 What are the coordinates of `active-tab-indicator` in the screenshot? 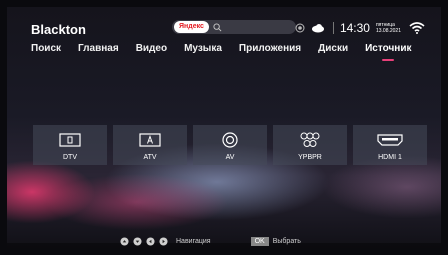 It's located at (388, 60).